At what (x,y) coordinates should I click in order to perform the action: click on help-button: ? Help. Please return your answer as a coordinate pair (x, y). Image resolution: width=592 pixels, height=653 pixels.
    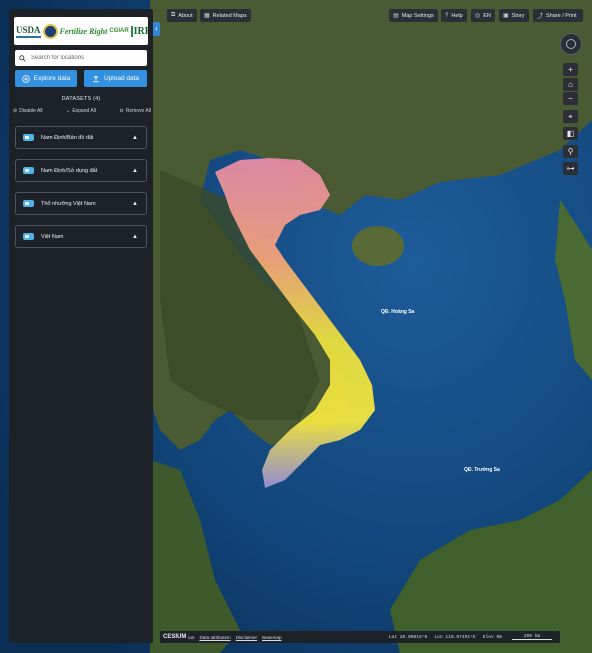
    Looking at the image, I should click on (454, 15).